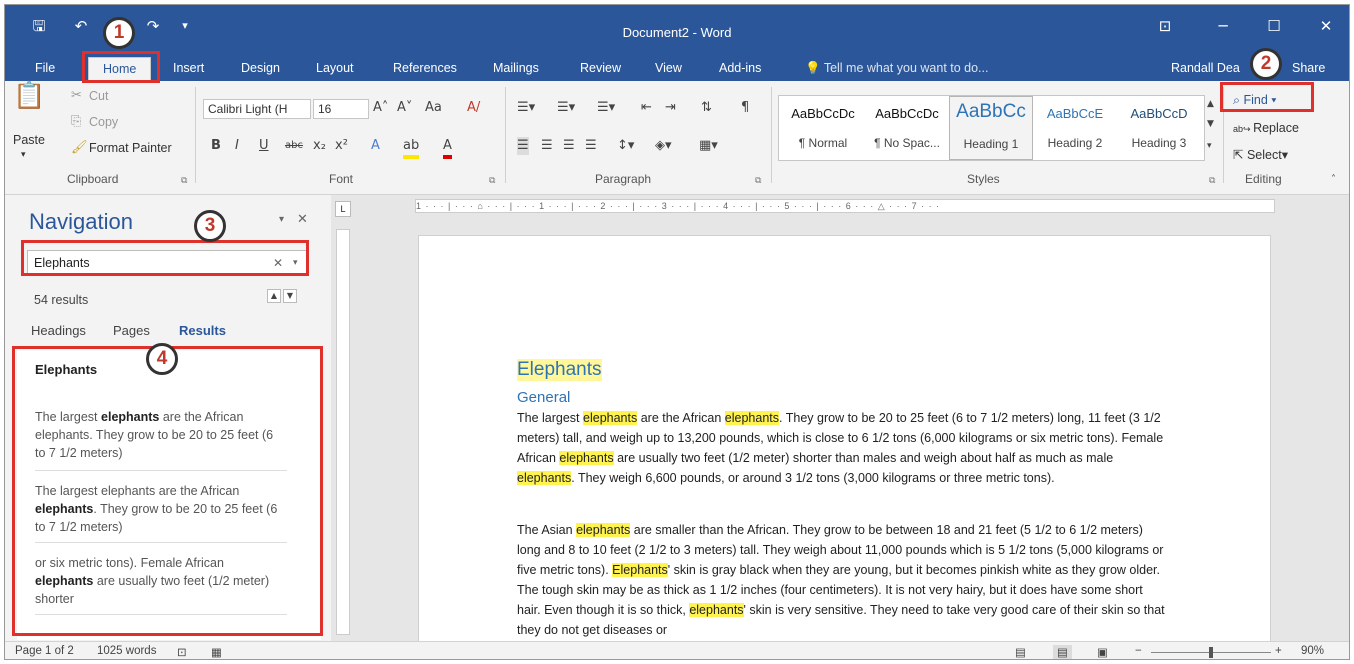 Image resolution: width=1354 pixels, height=664 pixels. What do you see at coordinates (591, 146) in the screenshot?
I see `justify-icon: ☰` at bounding box center [591, 146].